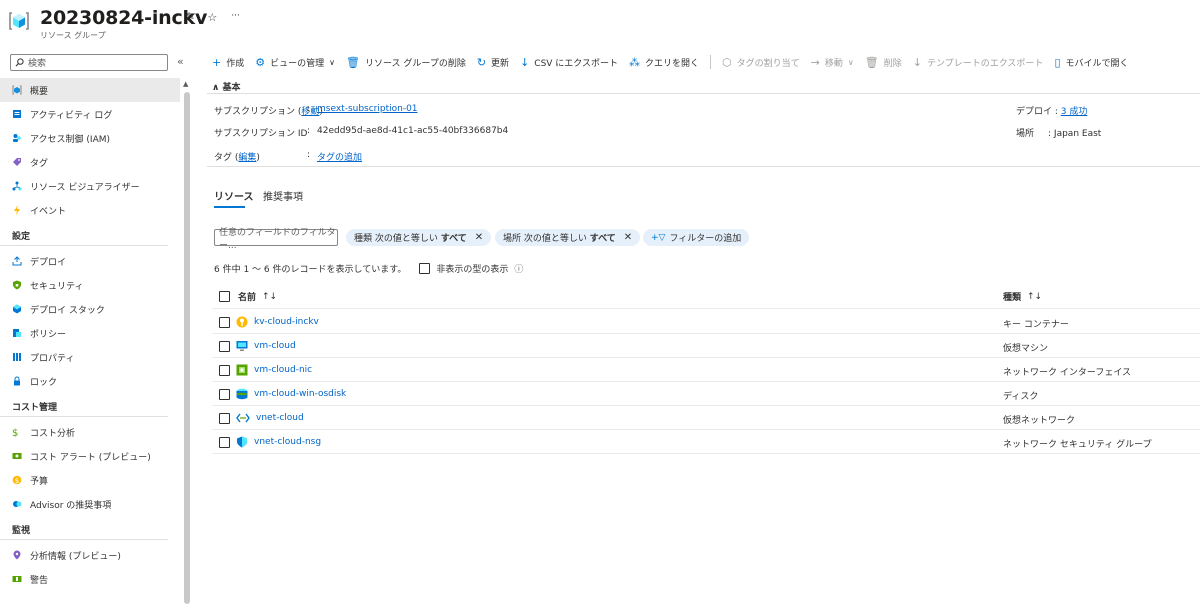 The height and width of the screenshot is (607, 1200). I want to click on add-filter-button: +▽ フィルターの追加, so click(696, 237).